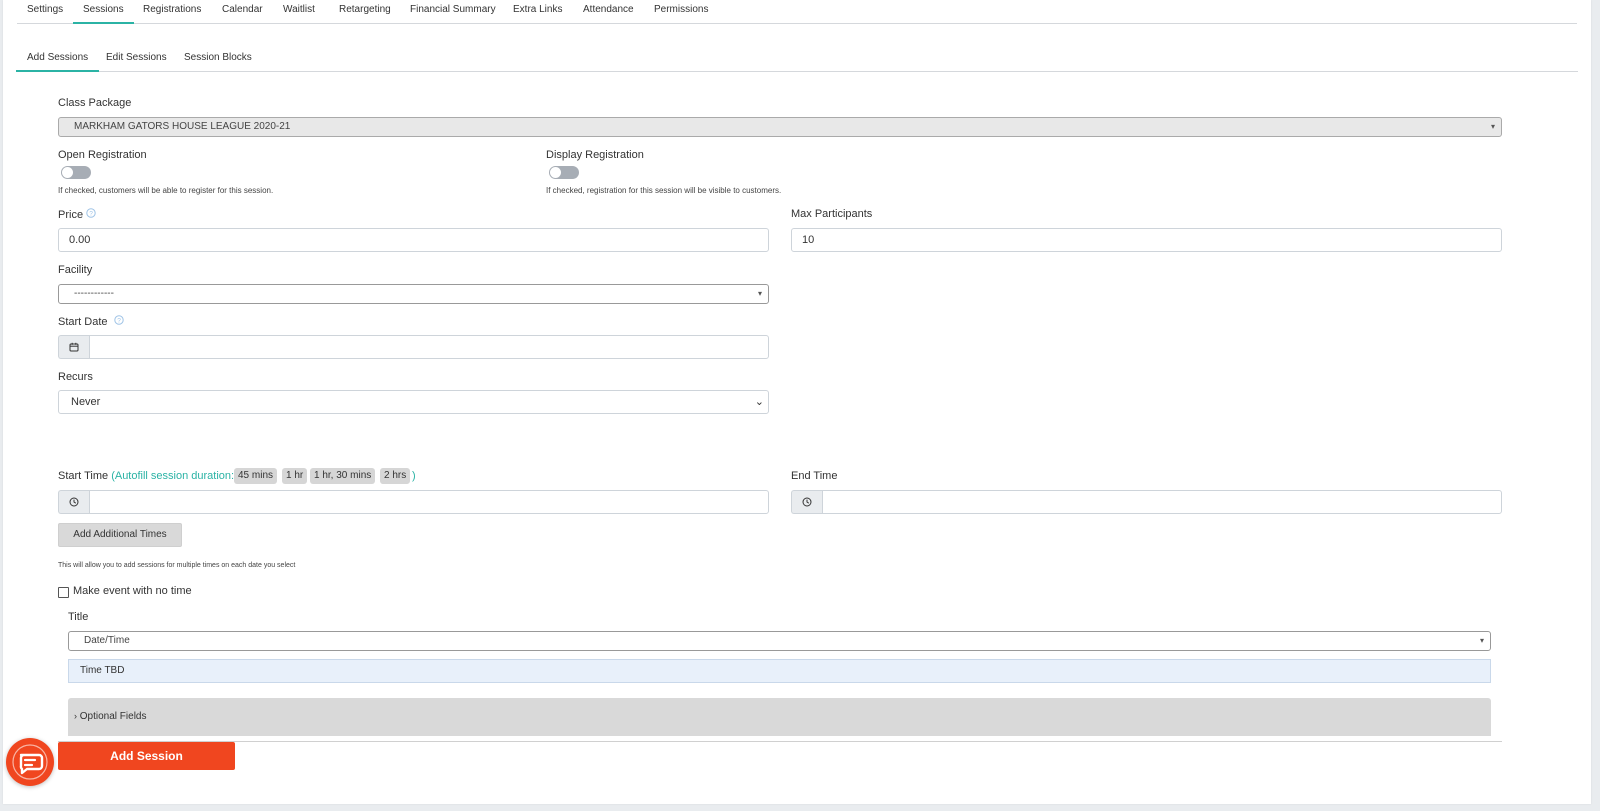 Image resolution: width=1600 pixels, height=811 pixels. What do you see at coordinates (76, 172) in the screenshot?
I see `open-registration-toggle` at bounding box center [76, 172].